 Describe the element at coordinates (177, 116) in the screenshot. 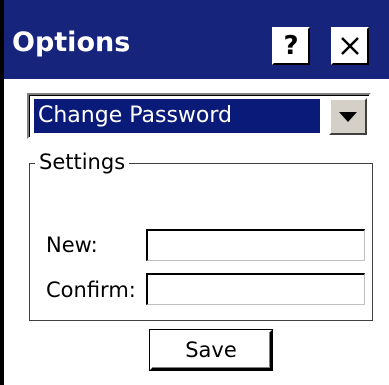

I see `dropdown-selected-value: Change Password` at that location.